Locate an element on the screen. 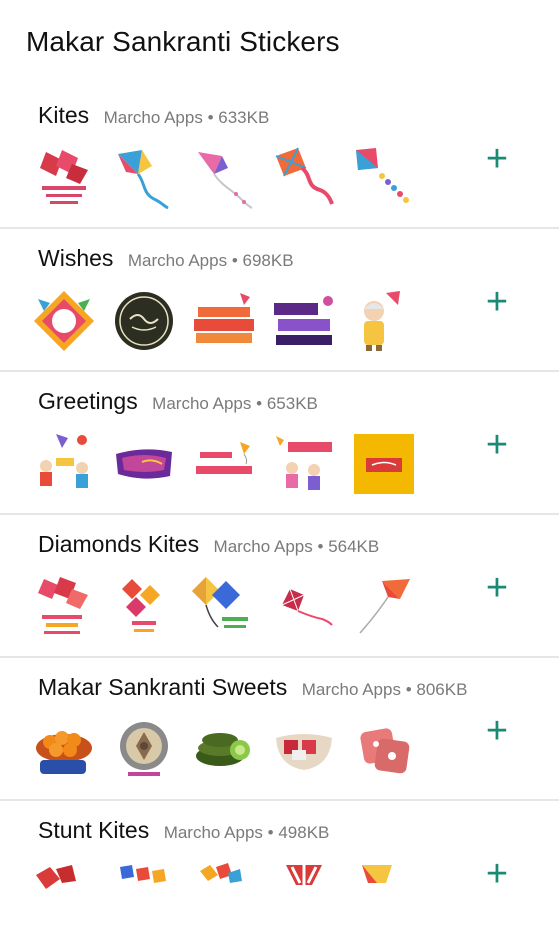 The width and height of the screenshot is (559, 944). pack-name: Diamonds Kites is located at coordinates (119, 544).